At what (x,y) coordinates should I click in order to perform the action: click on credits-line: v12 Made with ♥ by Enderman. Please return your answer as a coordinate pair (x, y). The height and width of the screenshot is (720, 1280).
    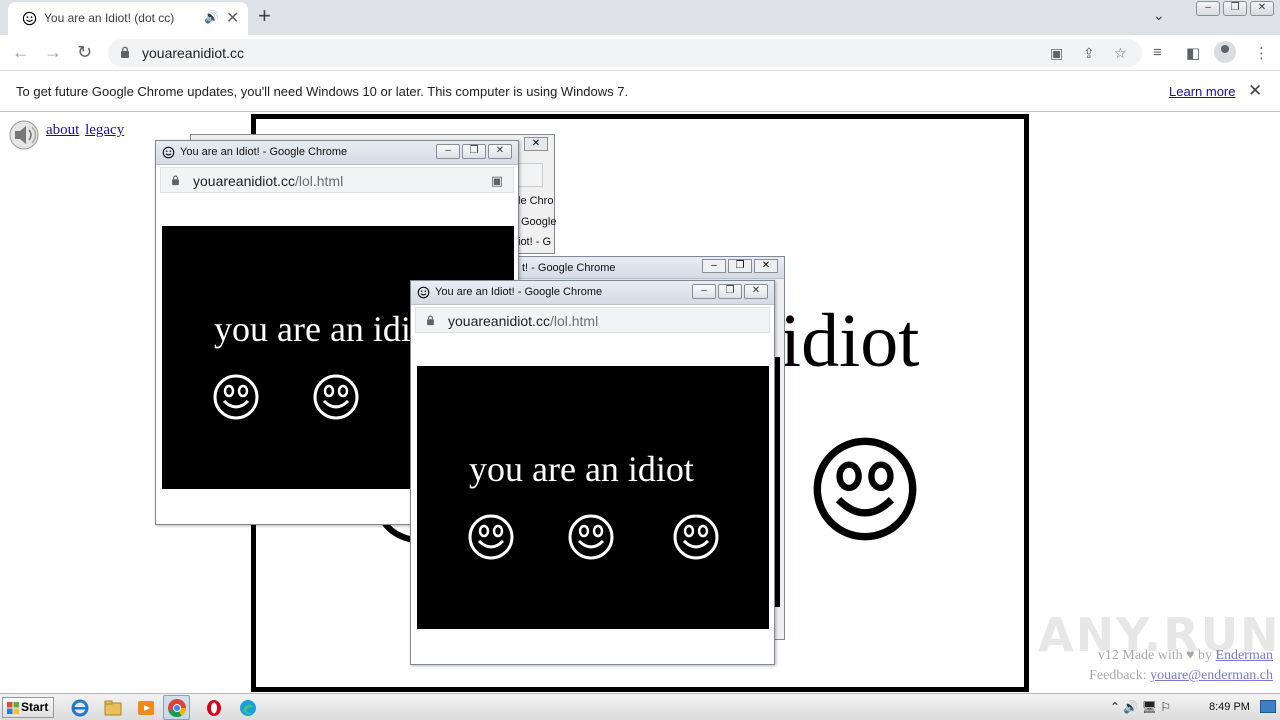
    Looking at the image, I should click on (1185, 656).